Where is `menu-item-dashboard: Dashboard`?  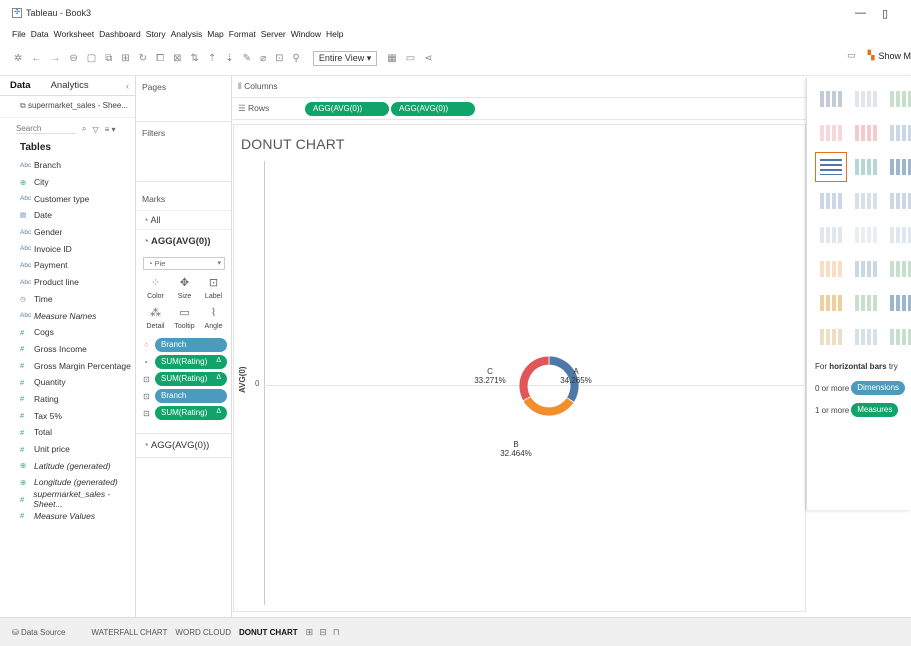
menu-item-dashboard: Dashboard is located at coordinates (120, 34).